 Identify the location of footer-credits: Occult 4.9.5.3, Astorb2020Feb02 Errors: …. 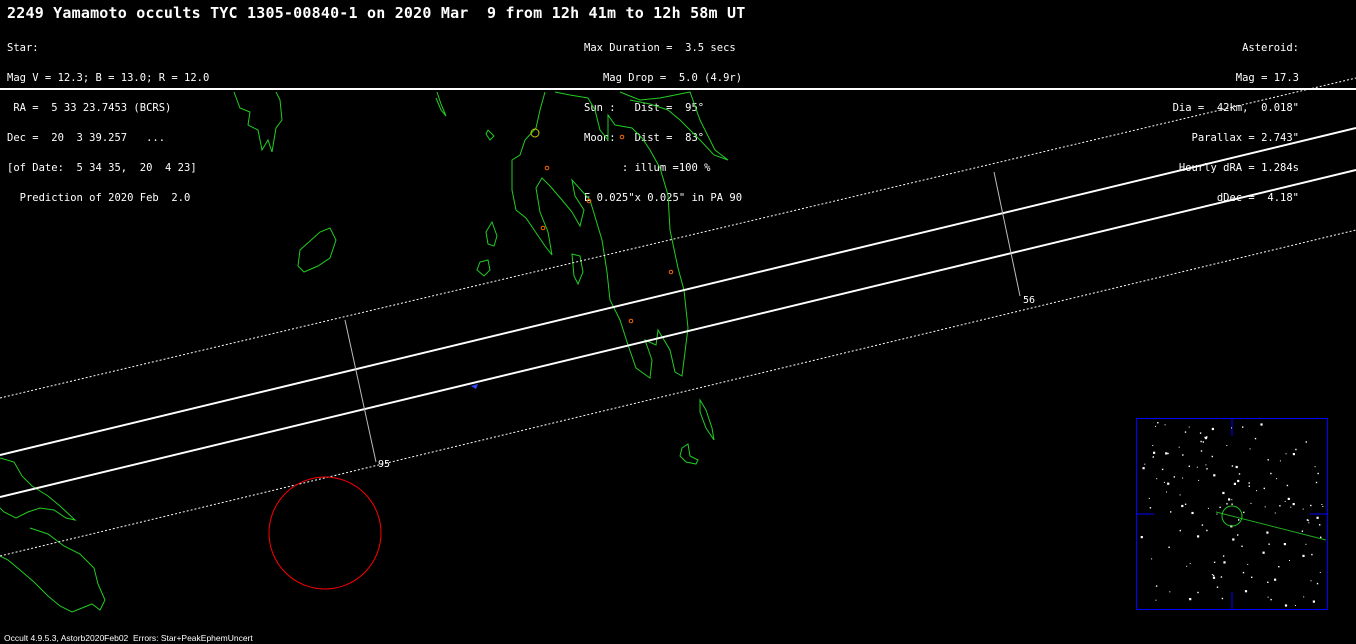
(128, 638).